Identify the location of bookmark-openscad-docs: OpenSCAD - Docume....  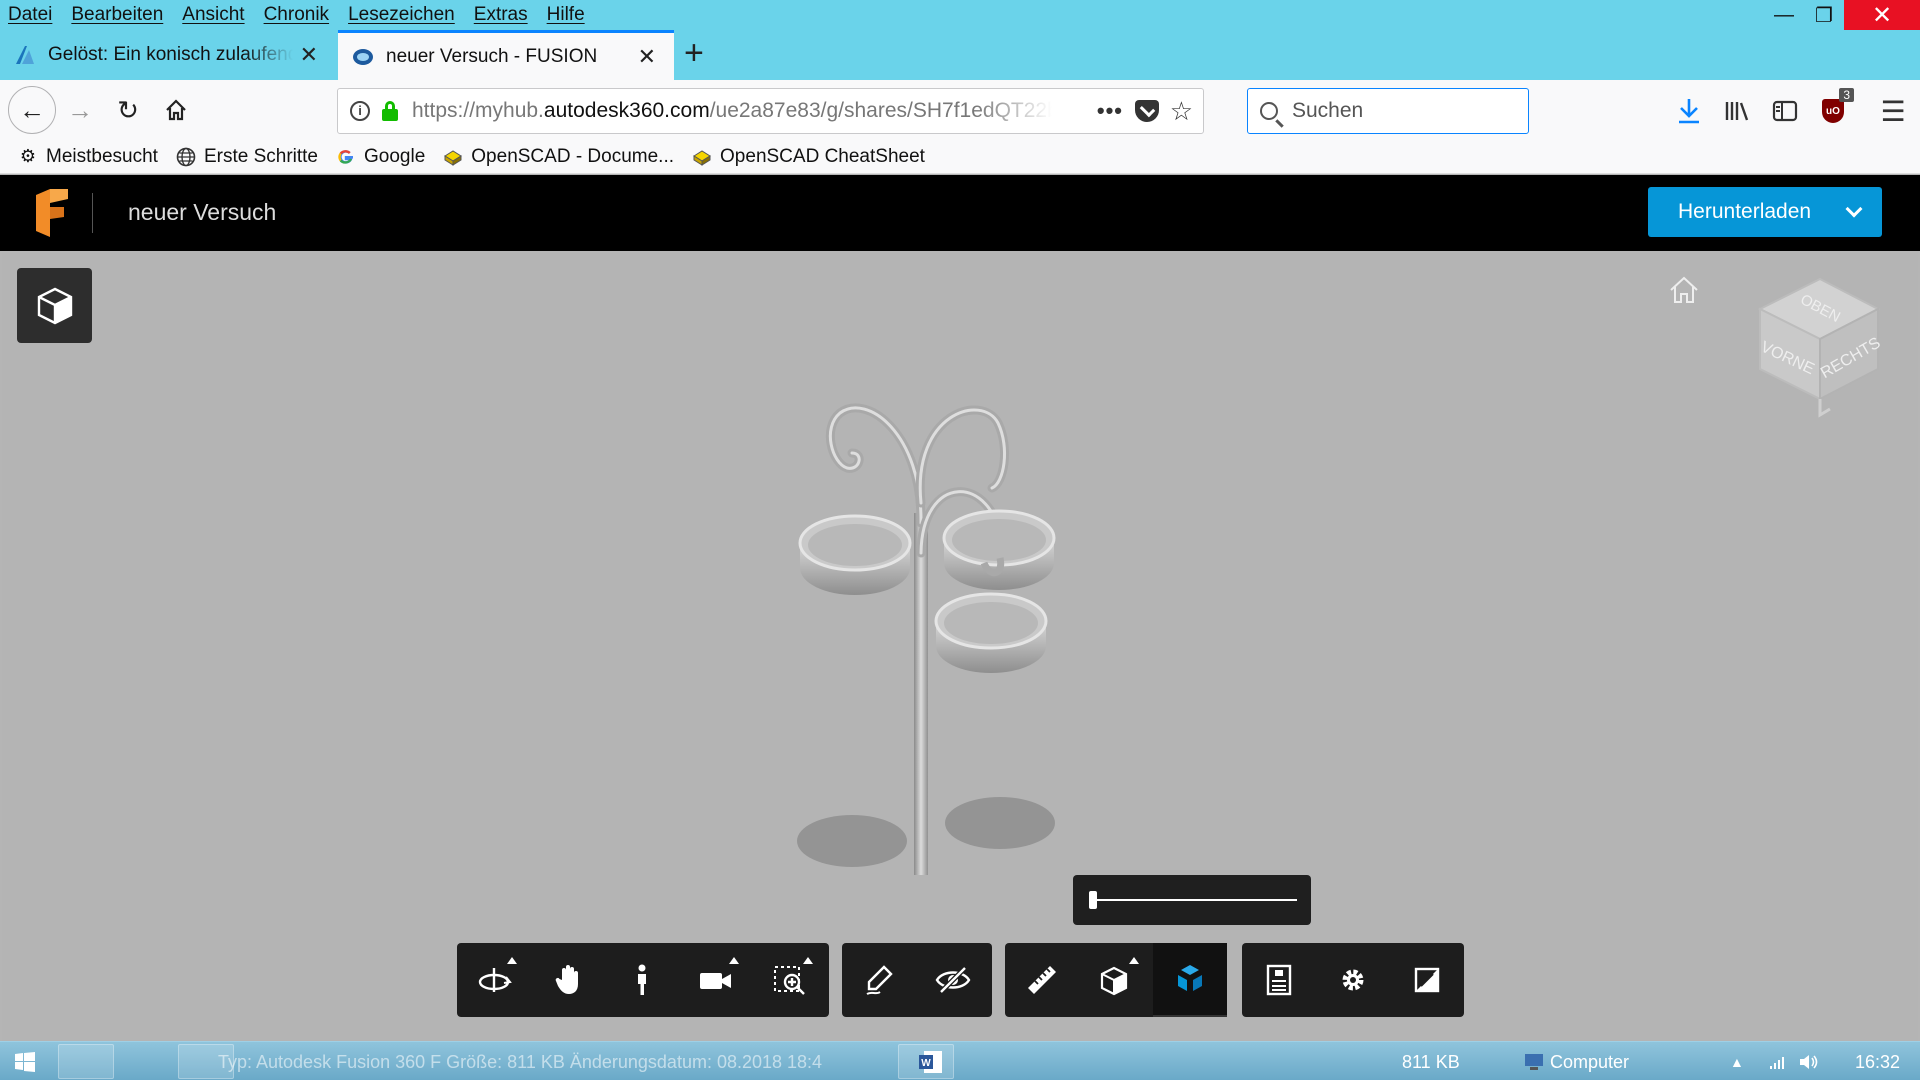
(558, 157).